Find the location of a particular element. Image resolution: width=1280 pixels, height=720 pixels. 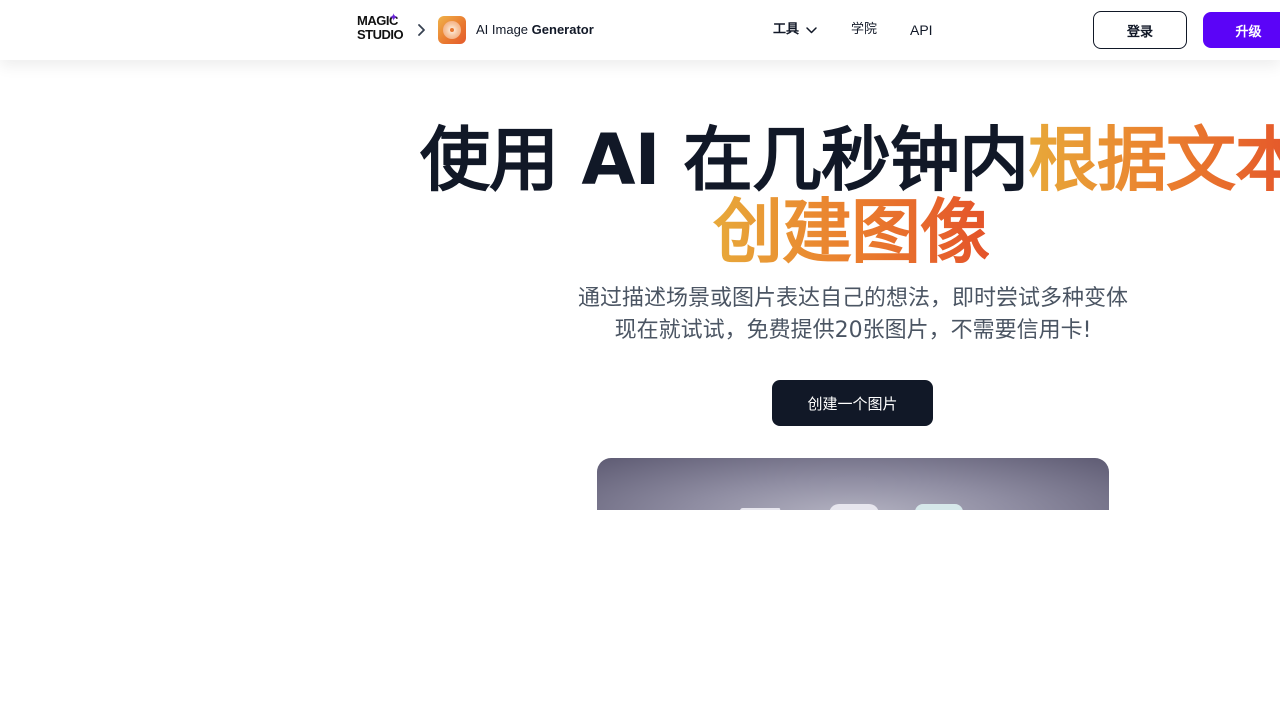

create-image-button: 创建一个图片 is located at coordinates (852, 403).